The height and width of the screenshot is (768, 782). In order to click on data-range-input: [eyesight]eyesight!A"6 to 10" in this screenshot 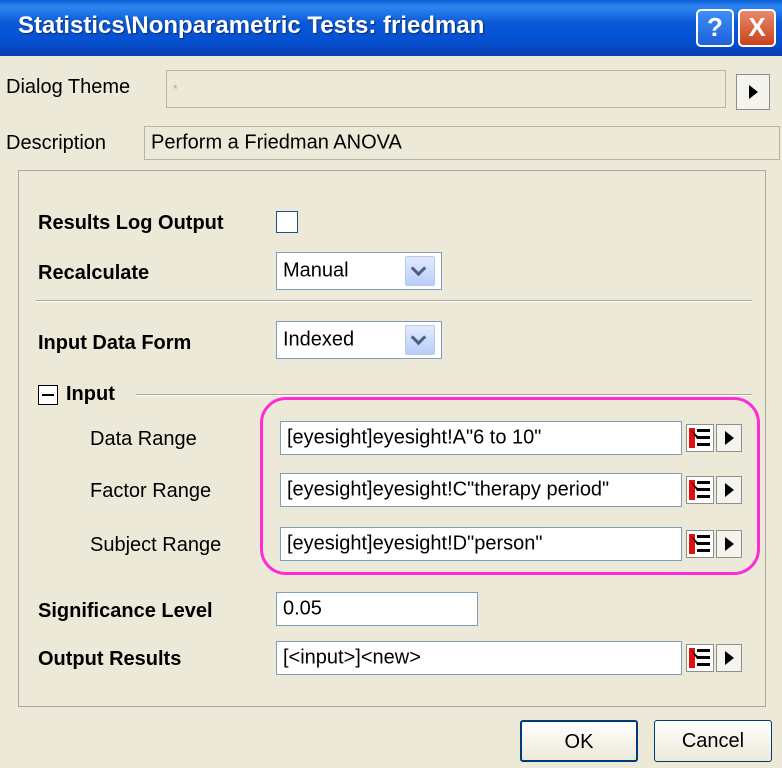, I will do `click(481, 438)`.